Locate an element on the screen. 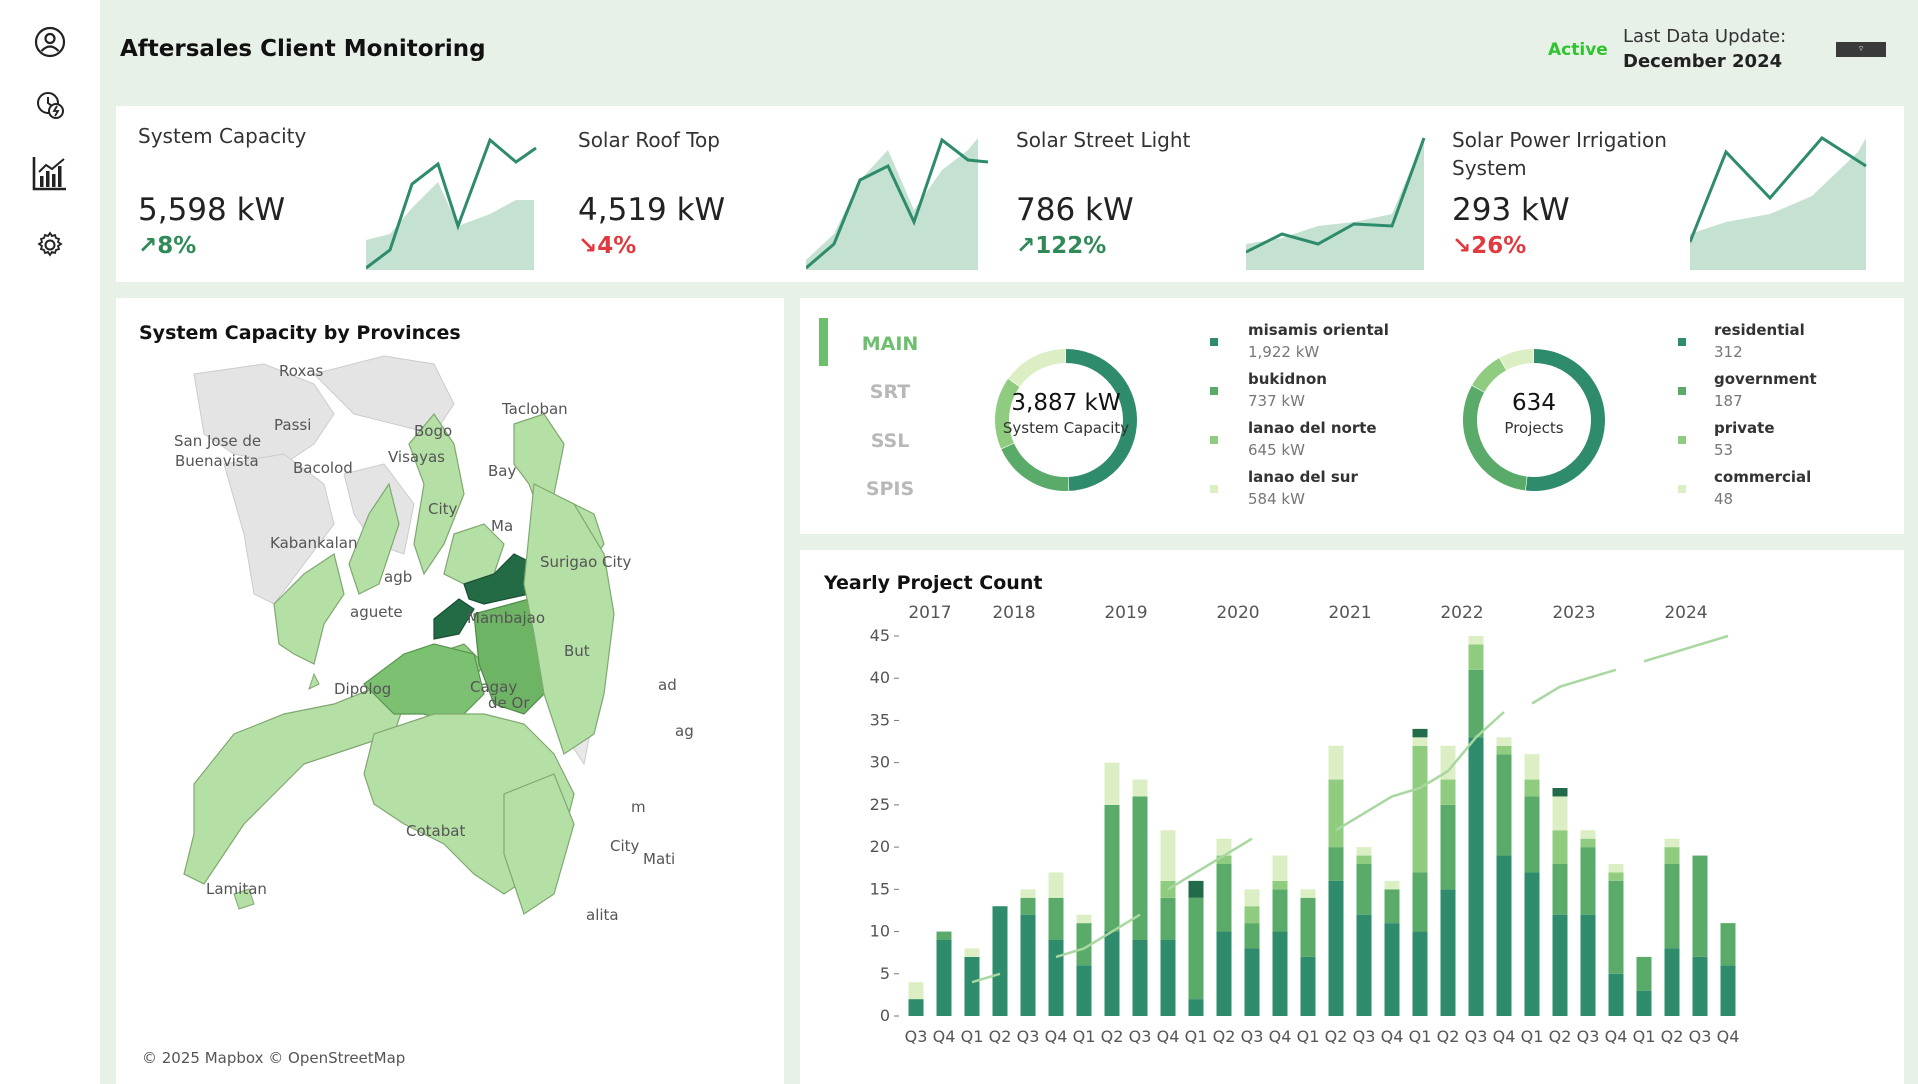 The image size is (1918, 1084). gear-icon is located at coordinates (50, 245).